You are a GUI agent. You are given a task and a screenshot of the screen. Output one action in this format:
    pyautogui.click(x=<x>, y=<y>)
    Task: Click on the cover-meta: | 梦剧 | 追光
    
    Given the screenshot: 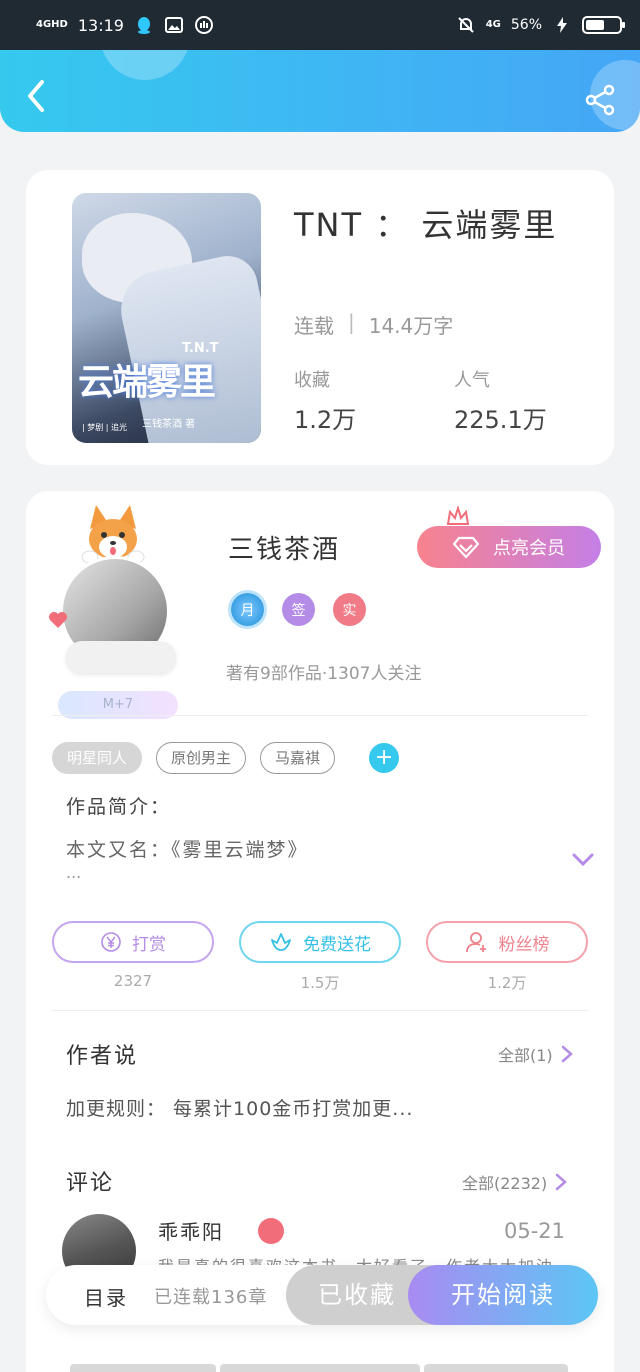 What is the action you would take?
    pyautogui.click(x=105, y=427)
    